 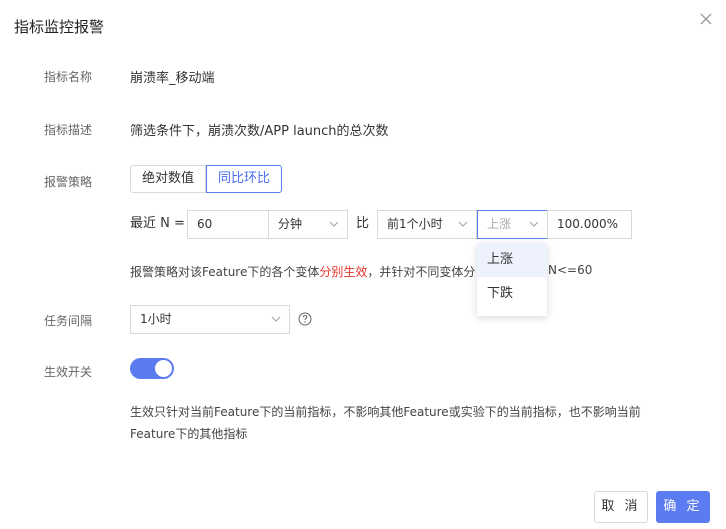 I want to click on threshold-input: 100.000%, so click(x=589, y=224).